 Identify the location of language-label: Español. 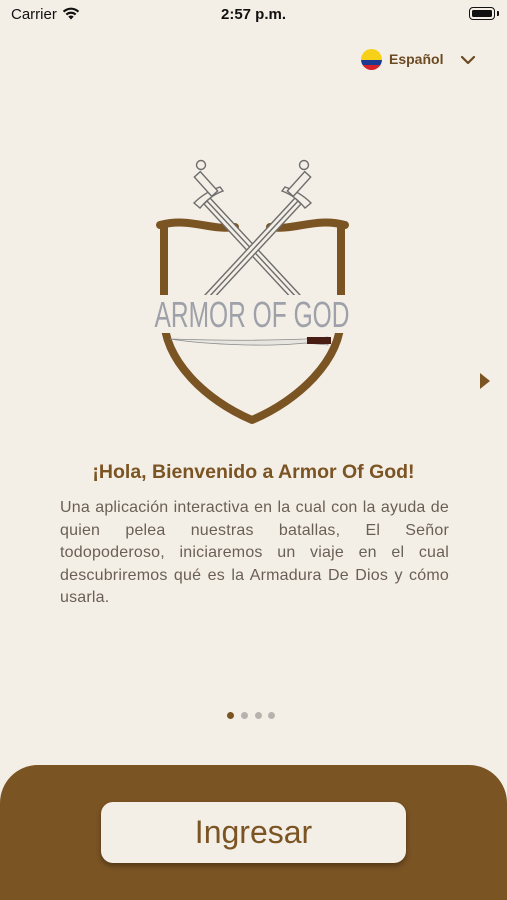
(416, 59).